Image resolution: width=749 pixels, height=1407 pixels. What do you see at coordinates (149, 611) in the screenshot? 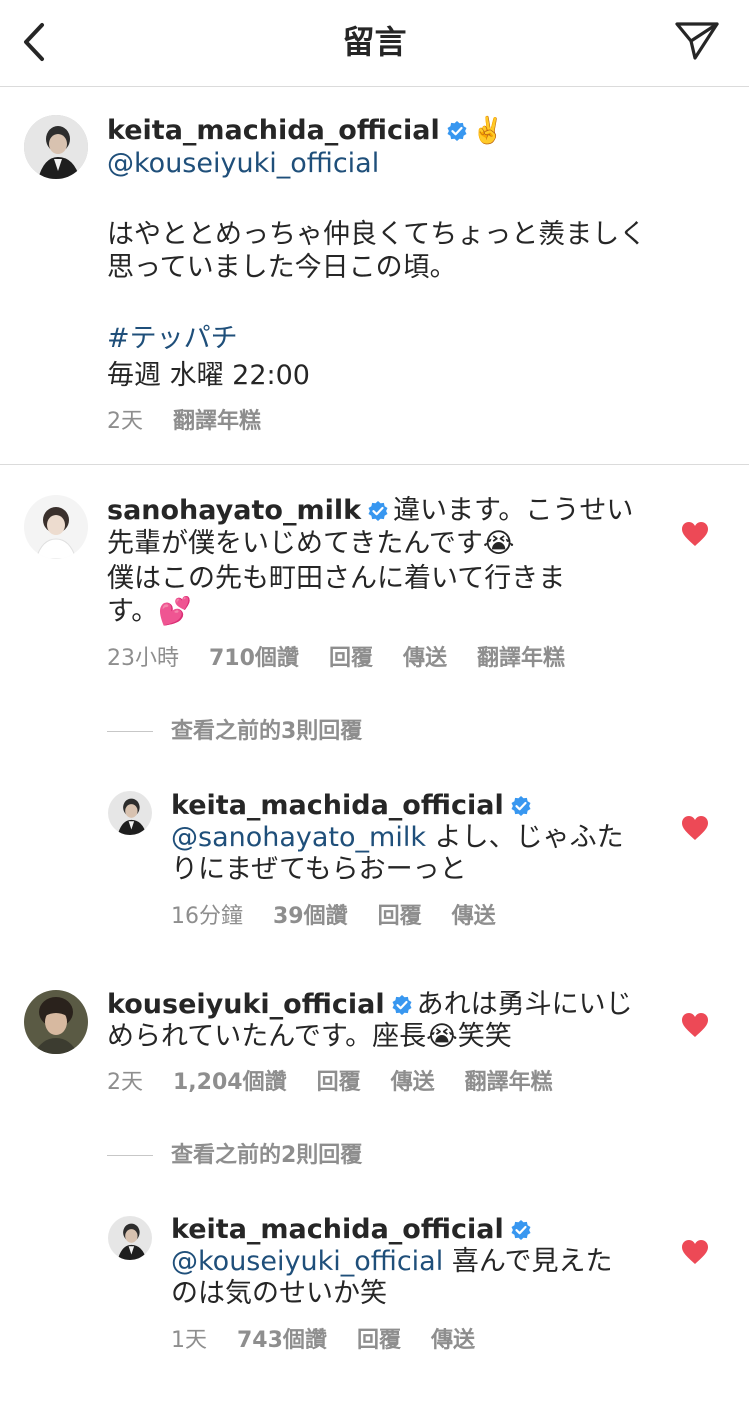
I see `comment-line4: す。💕` at bounding box center [149, 611].